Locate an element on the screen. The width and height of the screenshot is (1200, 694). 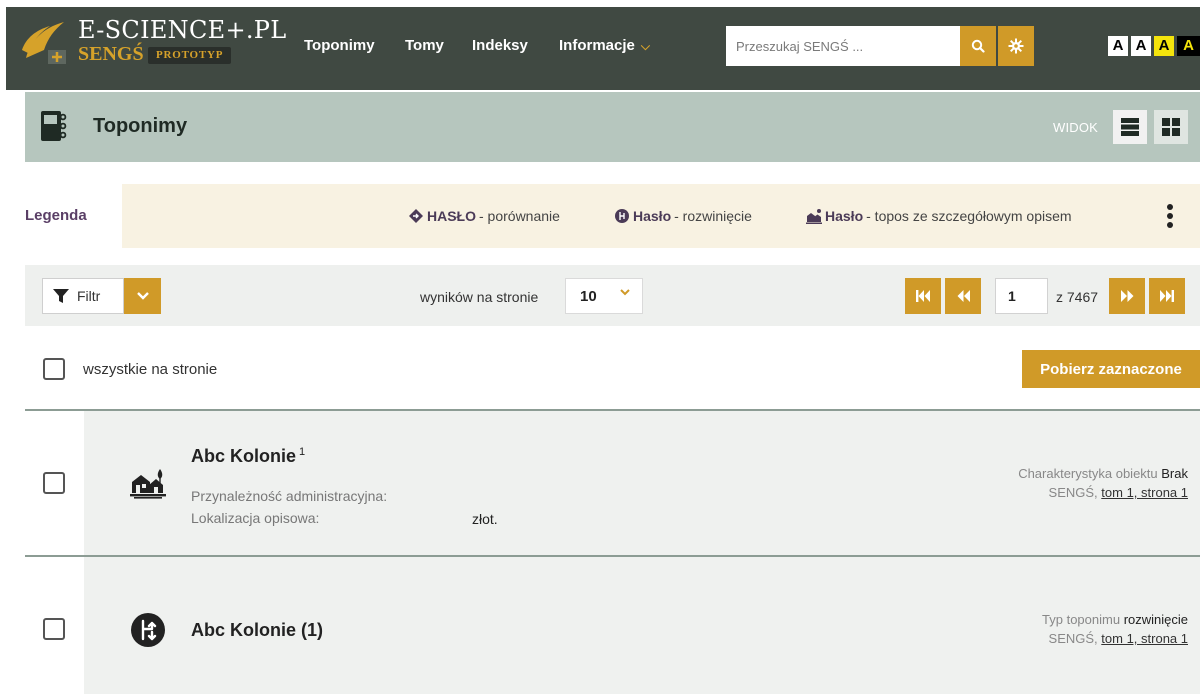
font-size-normal: A is located at coordinates (1118, 46).